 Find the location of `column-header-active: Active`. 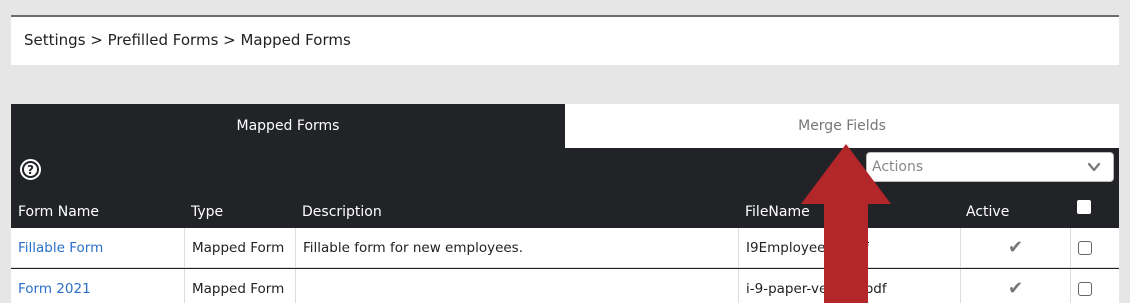

column-header-active: Active is located at coordinates (987, 212).